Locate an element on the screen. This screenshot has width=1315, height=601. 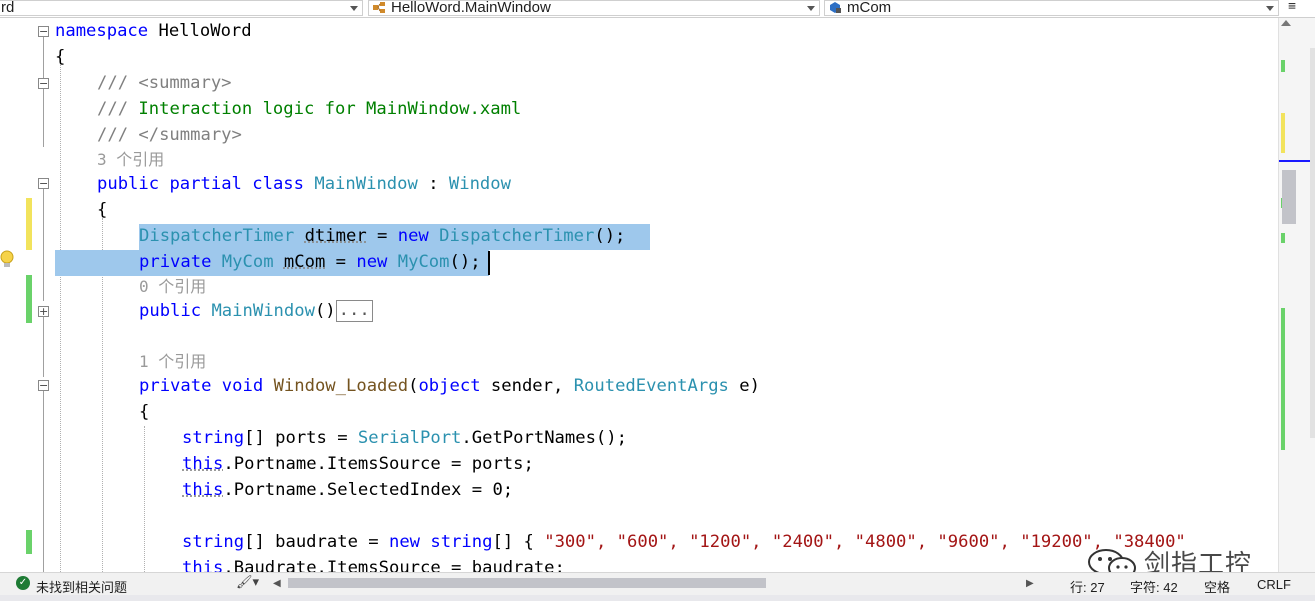
collapse-class-toggle: − is located at coordinates (43, 183).